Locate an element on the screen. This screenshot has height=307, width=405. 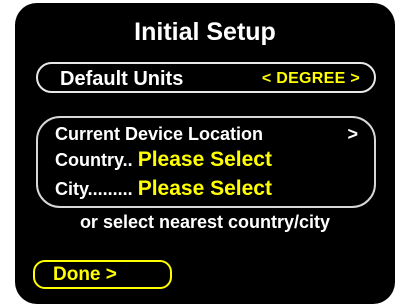
current-device-location-label: Current Device Location is located at coordinates (159, 134).